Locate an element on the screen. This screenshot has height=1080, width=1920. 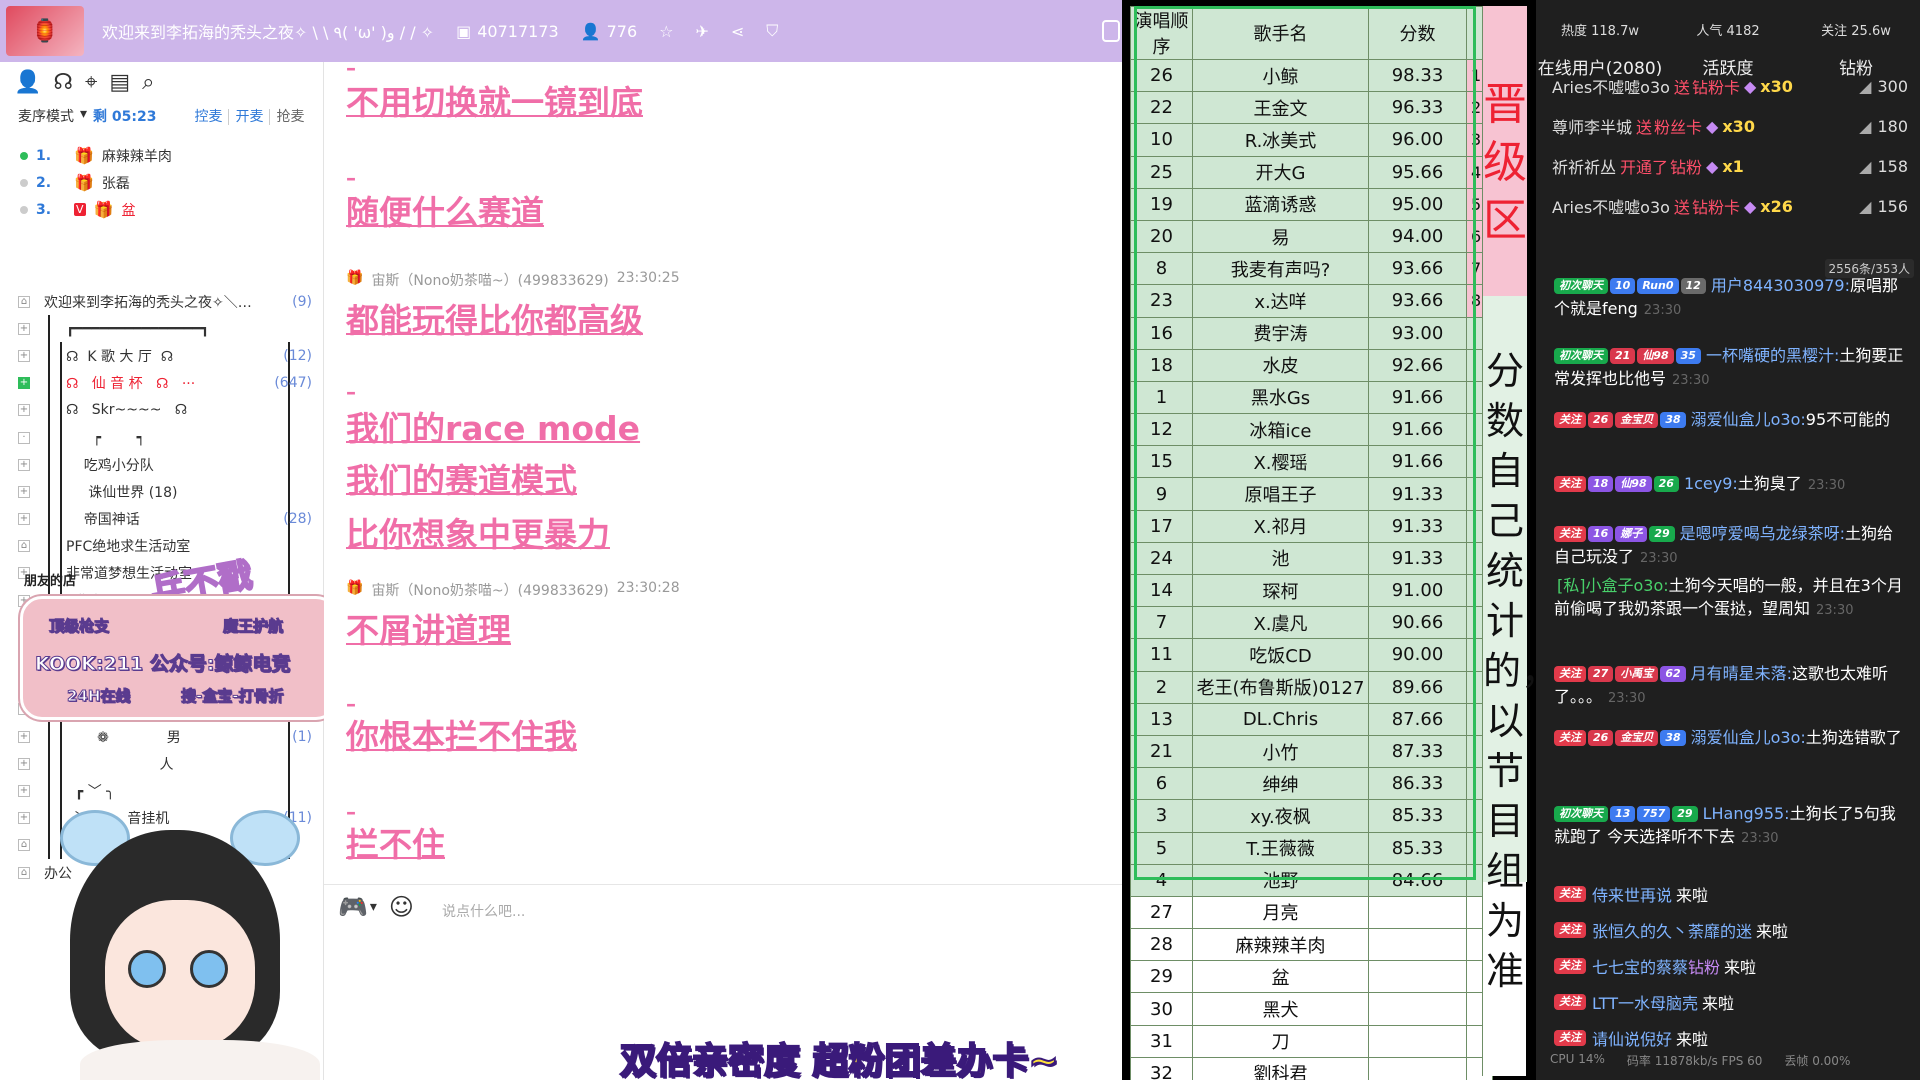
open-mic-button: 开麦 is located at coordinates (250, 117).